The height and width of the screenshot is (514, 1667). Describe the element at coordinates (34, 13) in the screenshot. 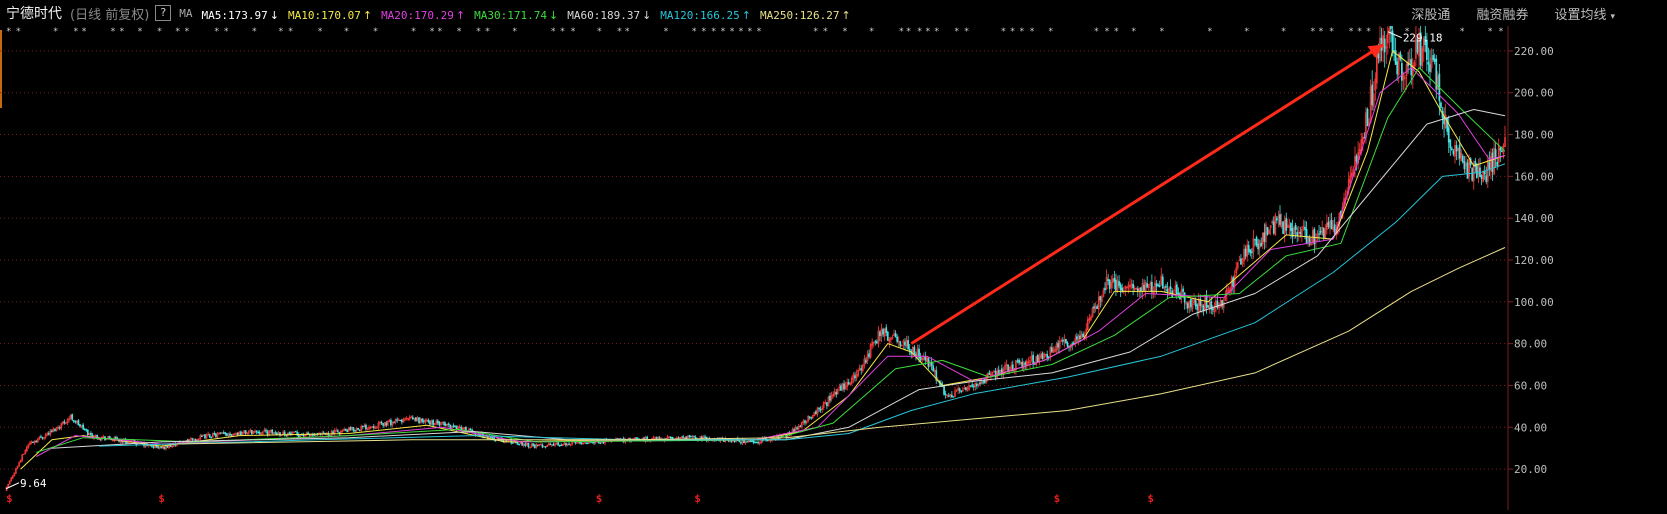

I see `stock-name: 宁德时代` at that location.